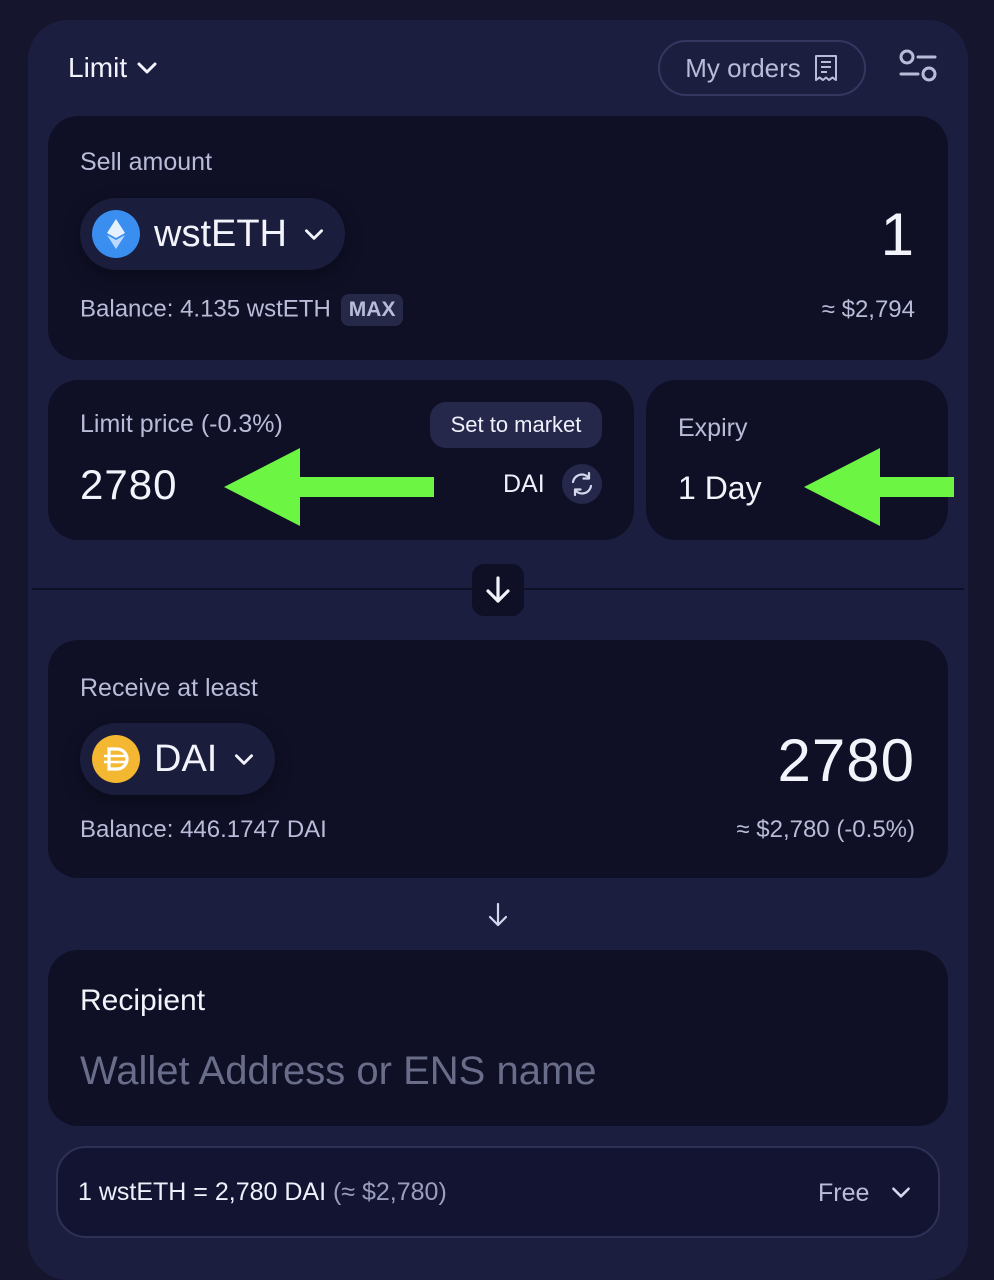 The width and height of the screenshot is (994, 1280). I want to click on sliders-icon, so click(918, 65).